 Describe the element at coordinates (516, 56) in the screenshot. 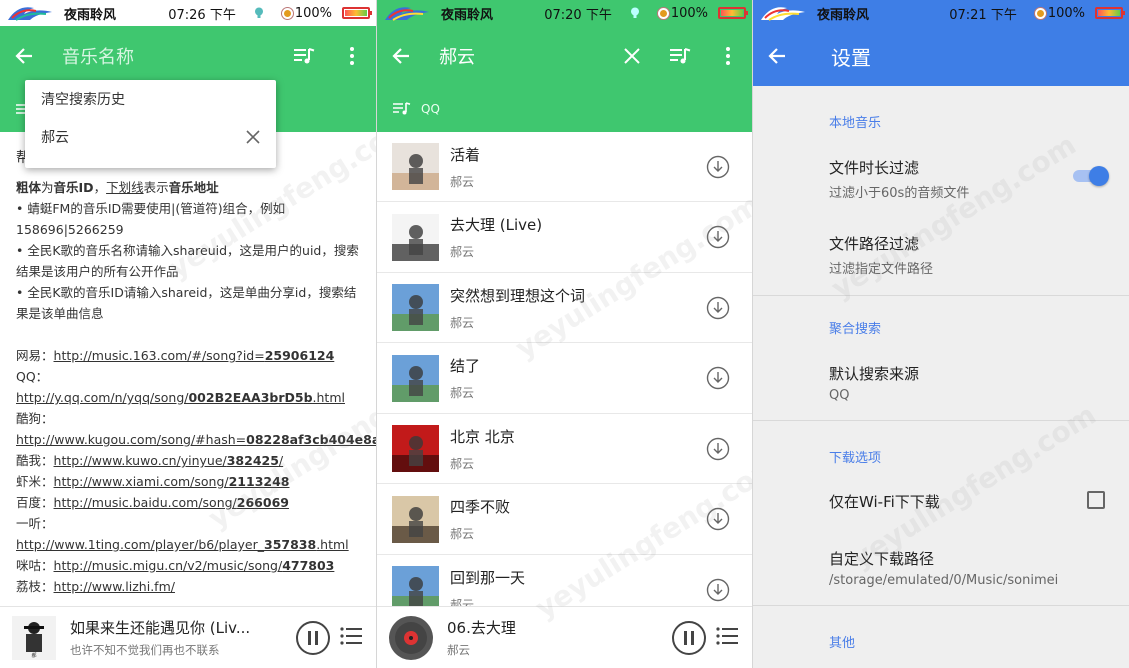

I see `search-input: 郝云` at that location.